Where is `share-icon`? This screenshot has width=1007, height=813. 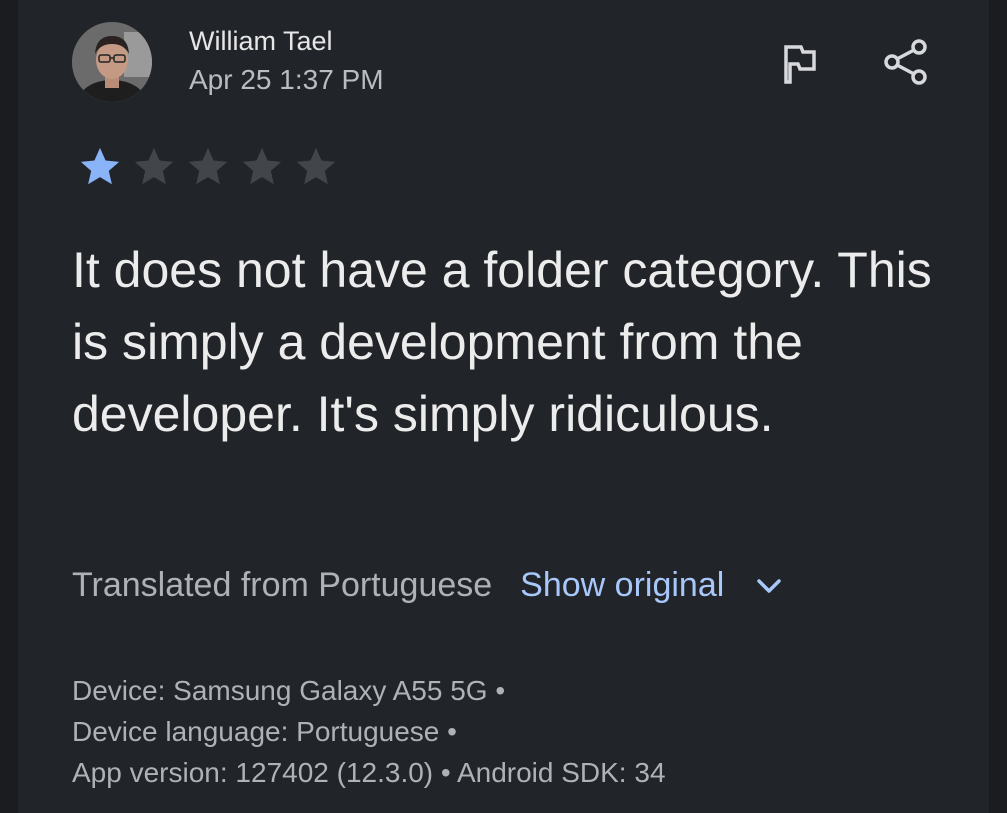 share-icon is located at coordinates (905, 62).